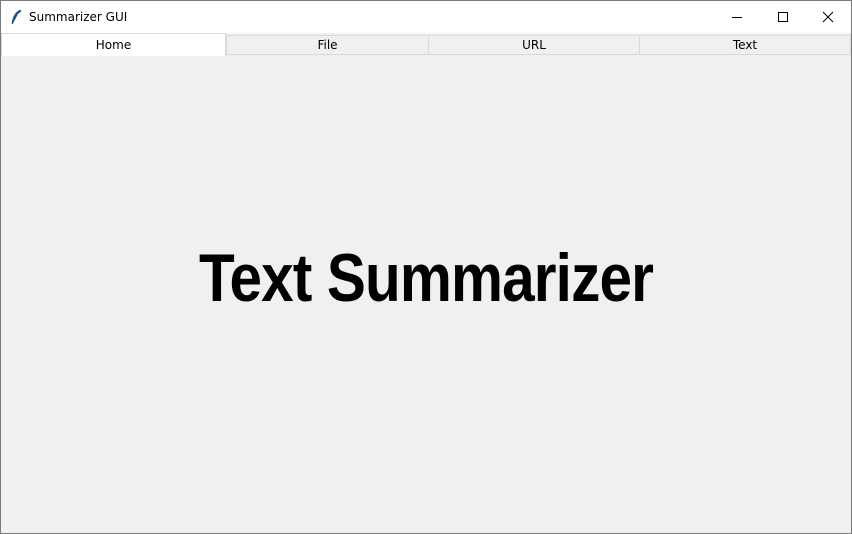 This screenshot has width=852, height=534. I want to click on tab-home: Home, so click(113, 44).